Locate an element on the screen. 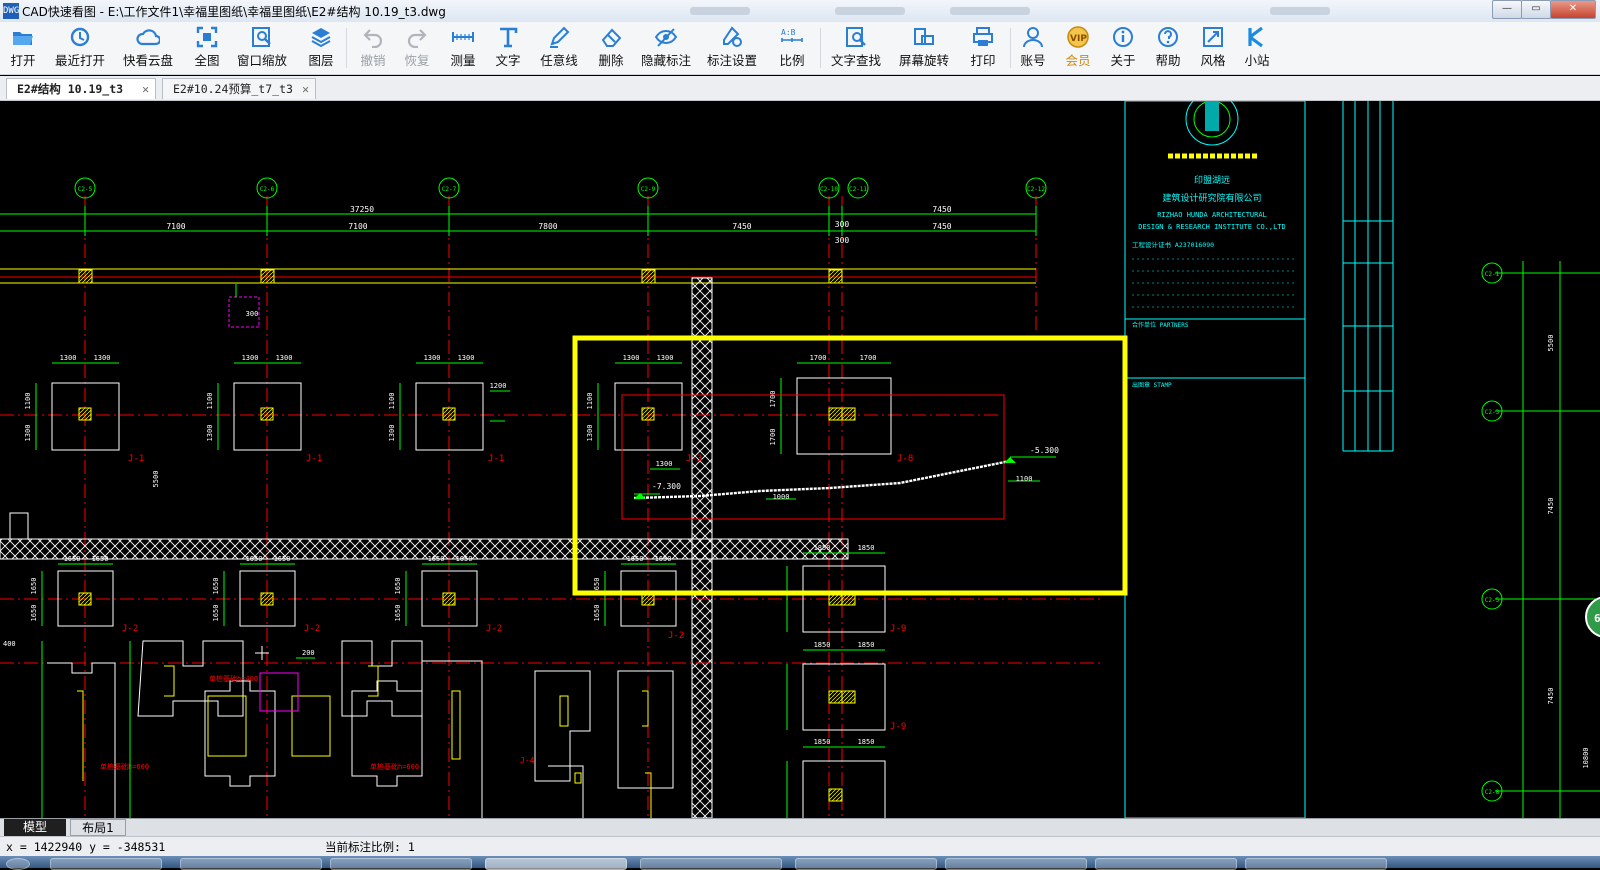 The image size is (1600, 870). svg-text: 7450 is located at coordinates (741, 226).